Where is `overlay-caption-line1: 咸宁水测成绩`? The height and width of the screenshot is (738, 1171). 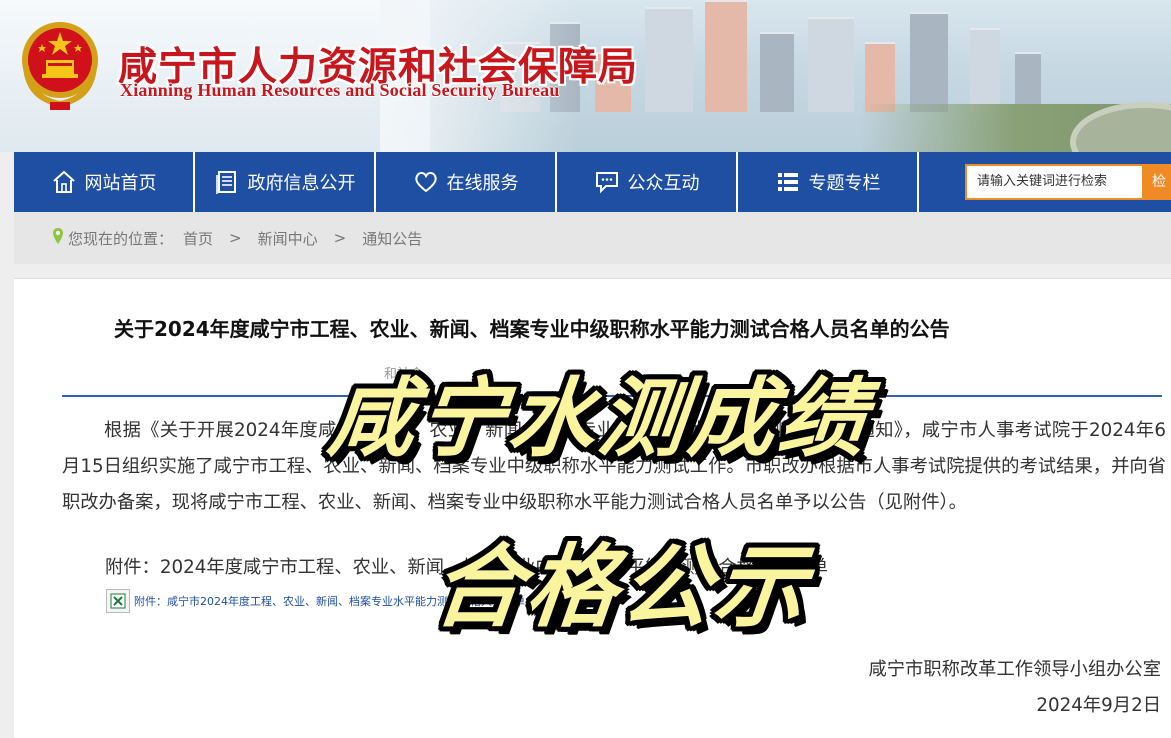 overlay-caption-line1: 咸宁水测成绩 is located at coordinates (599, 419).